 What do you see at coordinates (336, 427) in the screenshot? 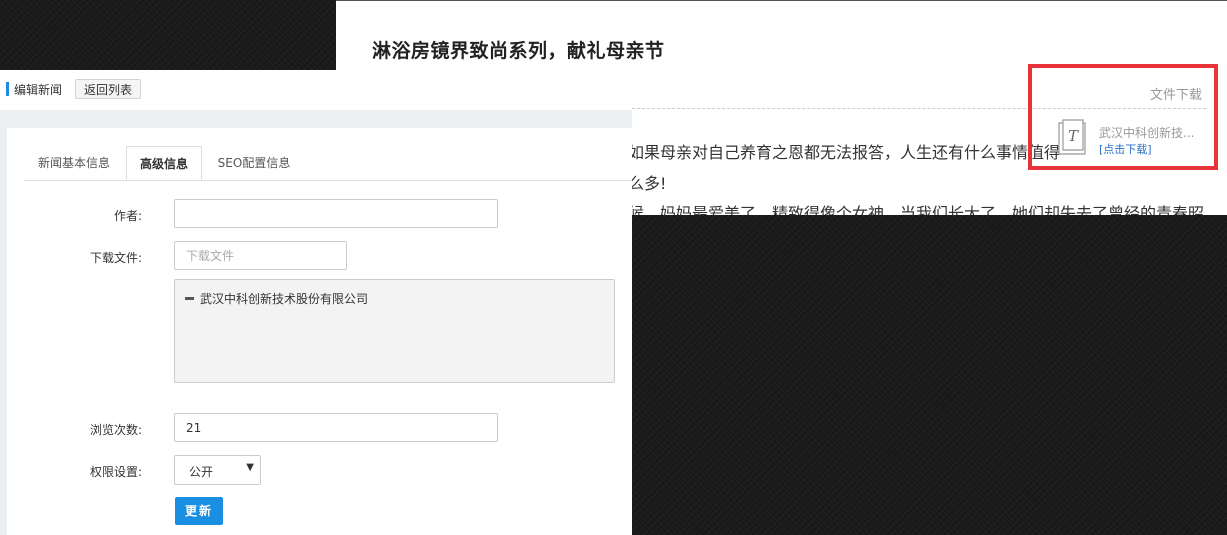
I see `views-input` at bounding box center [336, 427].